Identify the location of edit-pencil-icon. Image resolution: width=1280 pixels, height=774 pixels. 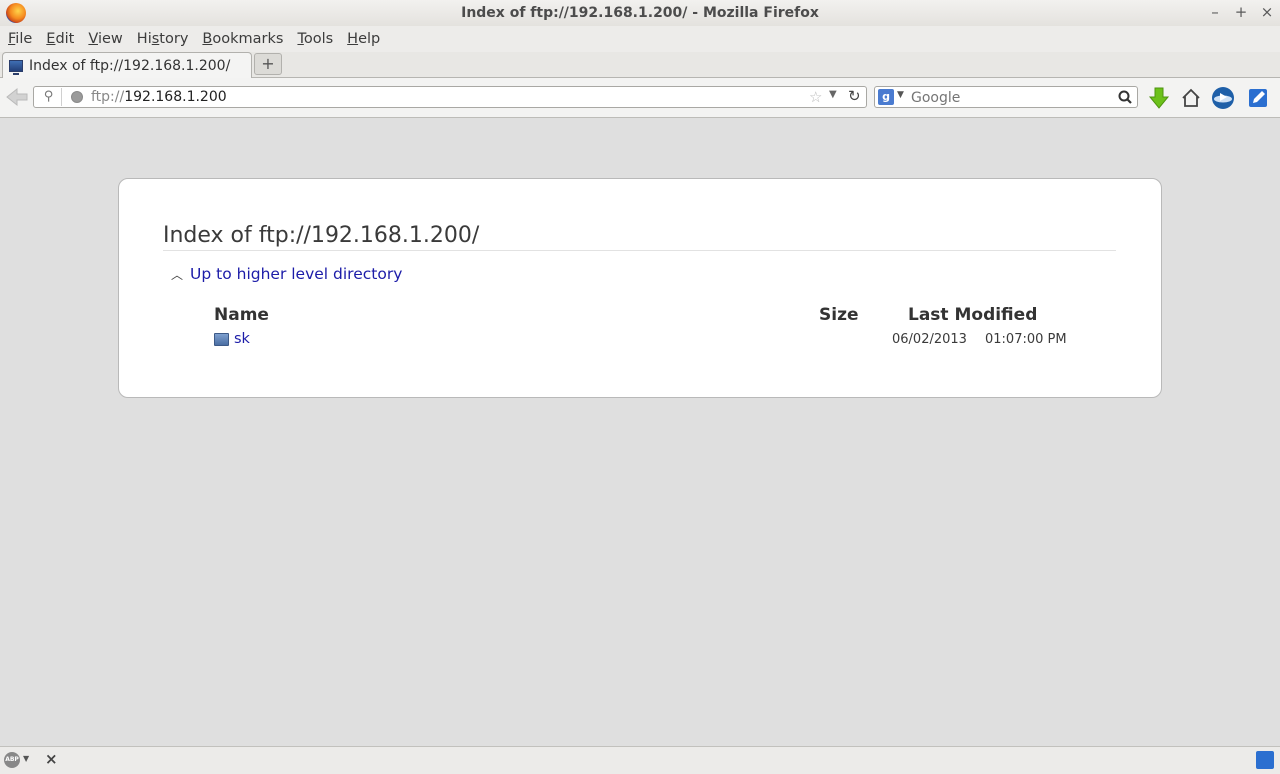
(1259, 98).